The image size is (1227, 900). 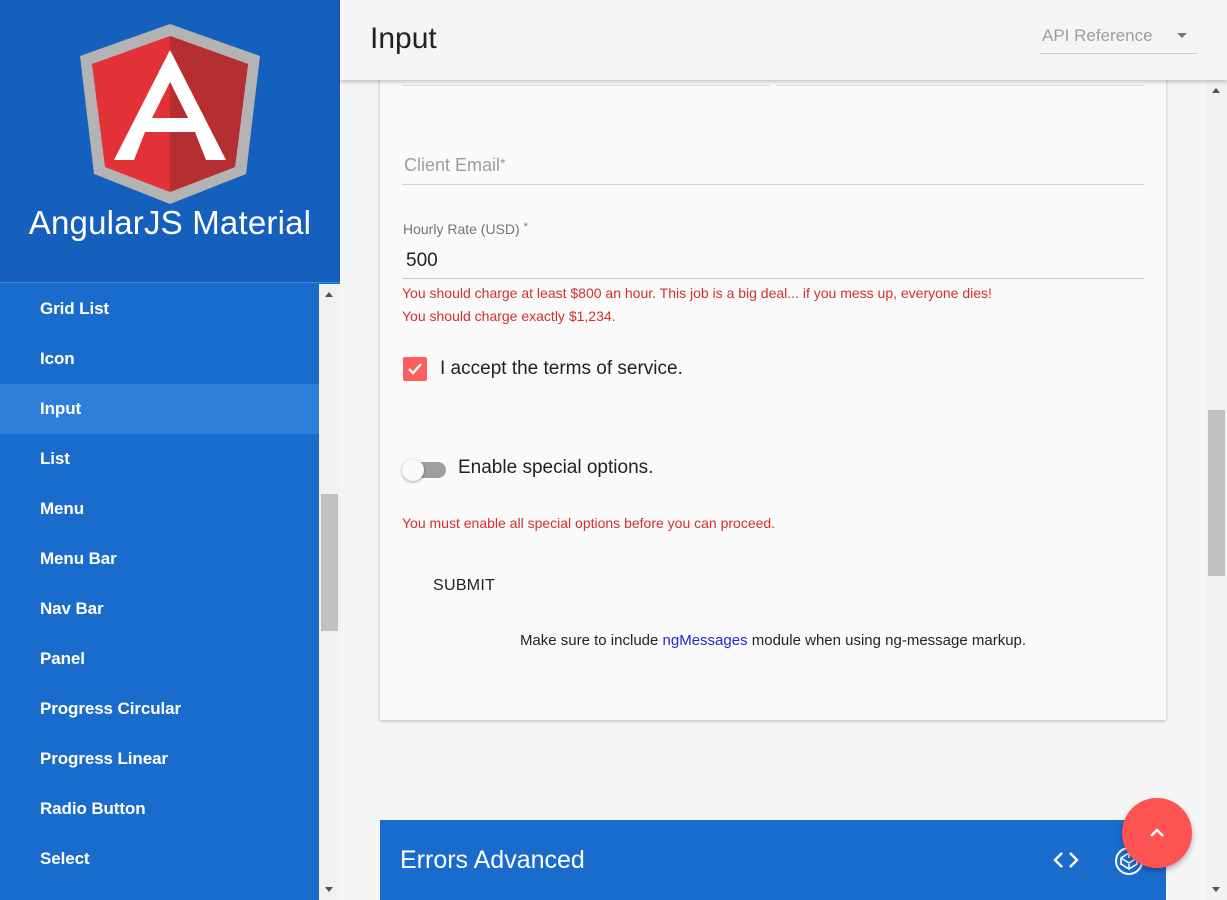 I want to click on sidebar-item-progress-linear: Progress Linear, so click(x=159, y=759).